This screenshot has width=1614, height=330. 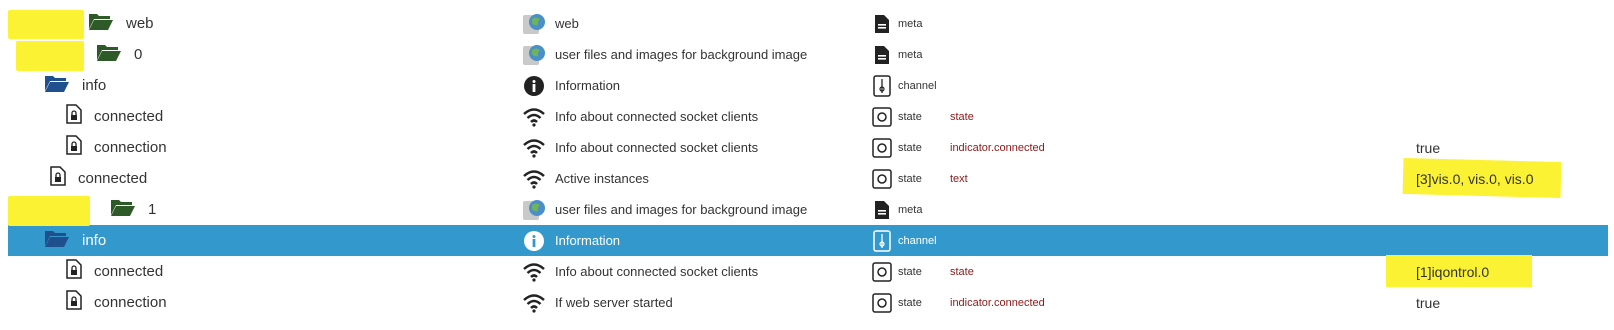 What do you see at coordinates (962, 271) in the screenshot?
I see `row-role: state` at bounding box center [962, 271].